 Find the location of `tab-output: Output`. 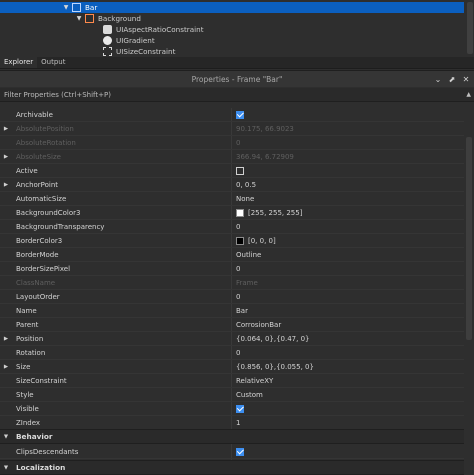

tab-output: Output is located at coordinates (53, 62).